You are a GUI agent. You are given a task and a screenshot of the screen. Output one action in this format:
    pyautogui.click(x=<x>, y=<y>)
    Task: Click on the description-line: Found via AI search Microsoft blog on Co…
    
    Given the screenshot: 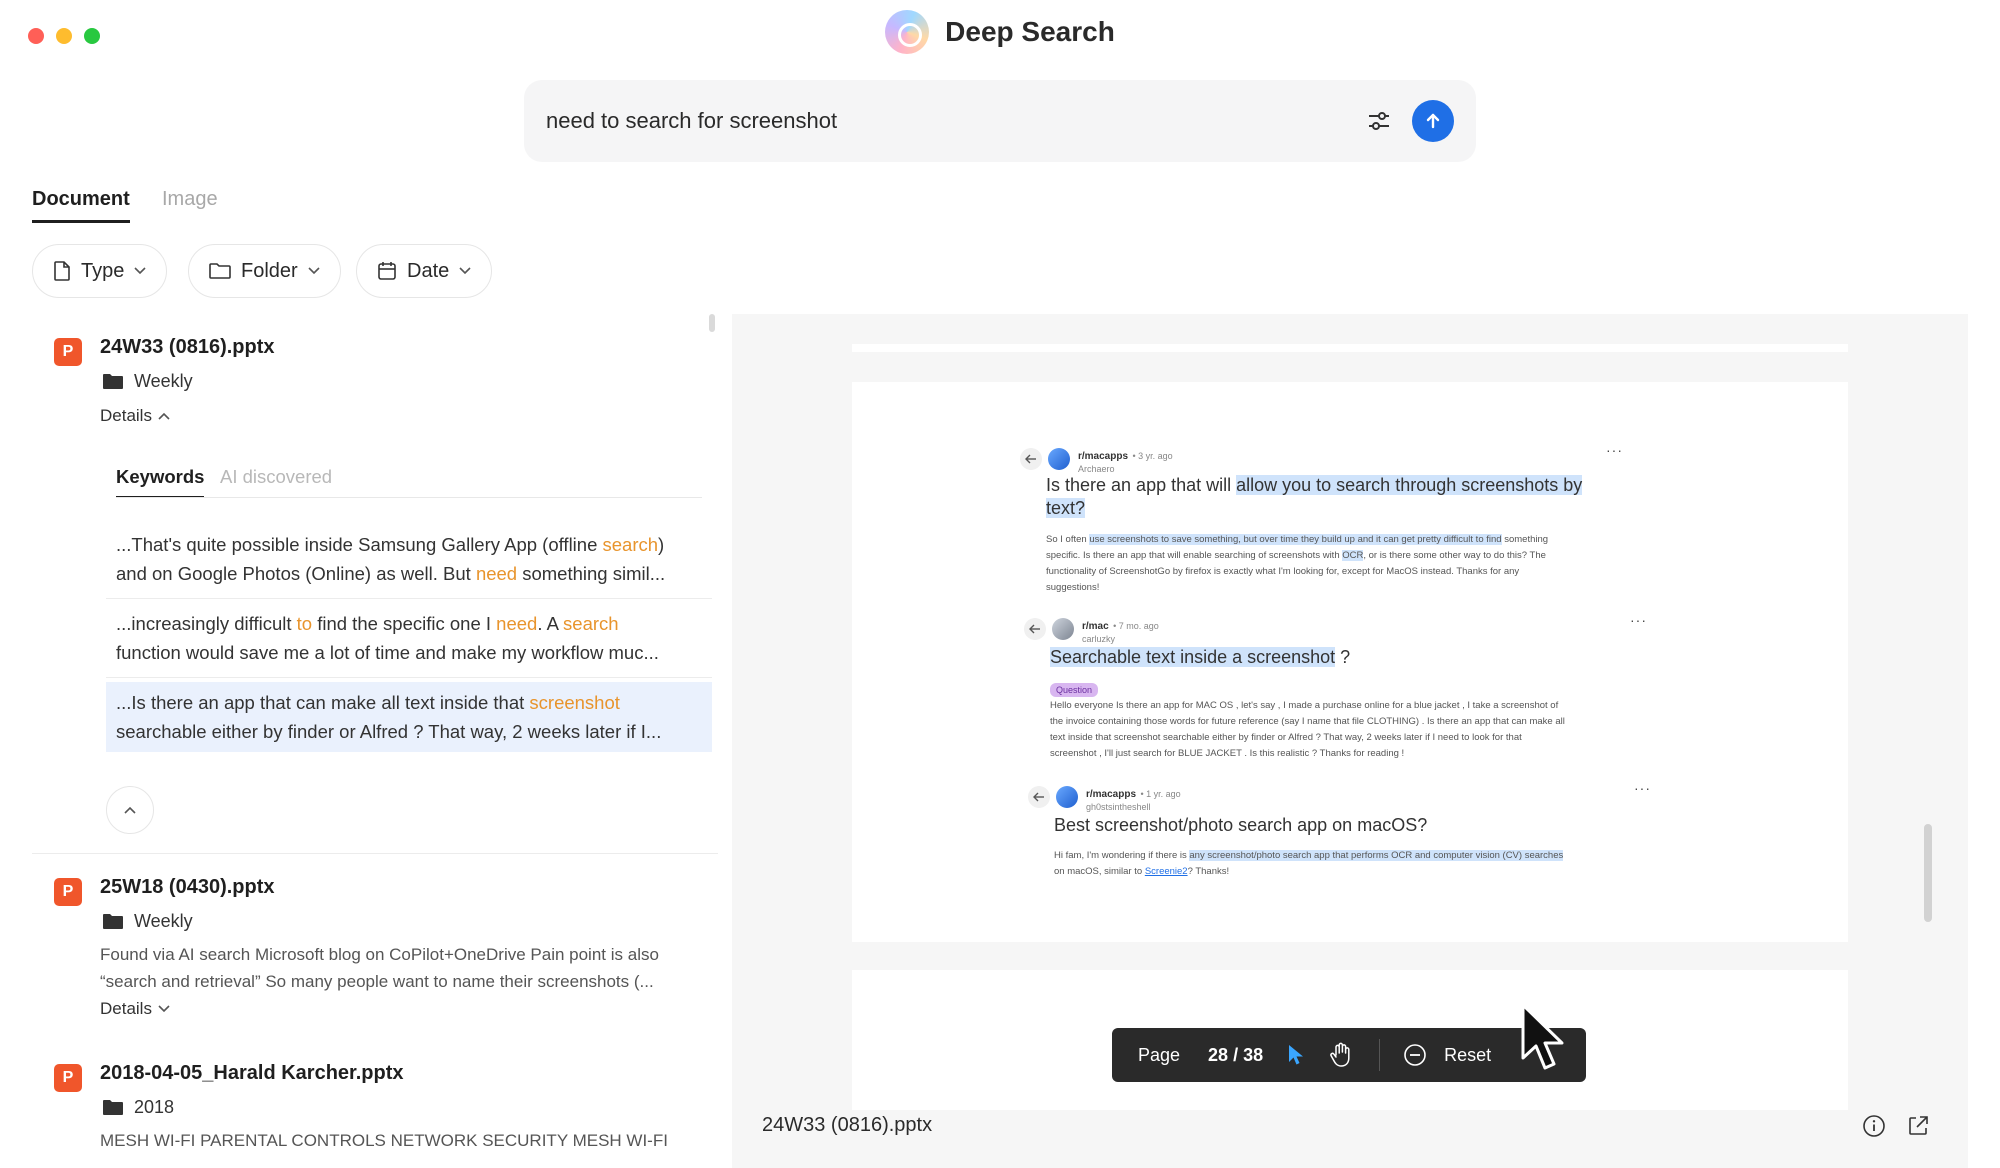 What is the action you would take?
    pyautogui.click(x=379, y=954)
    